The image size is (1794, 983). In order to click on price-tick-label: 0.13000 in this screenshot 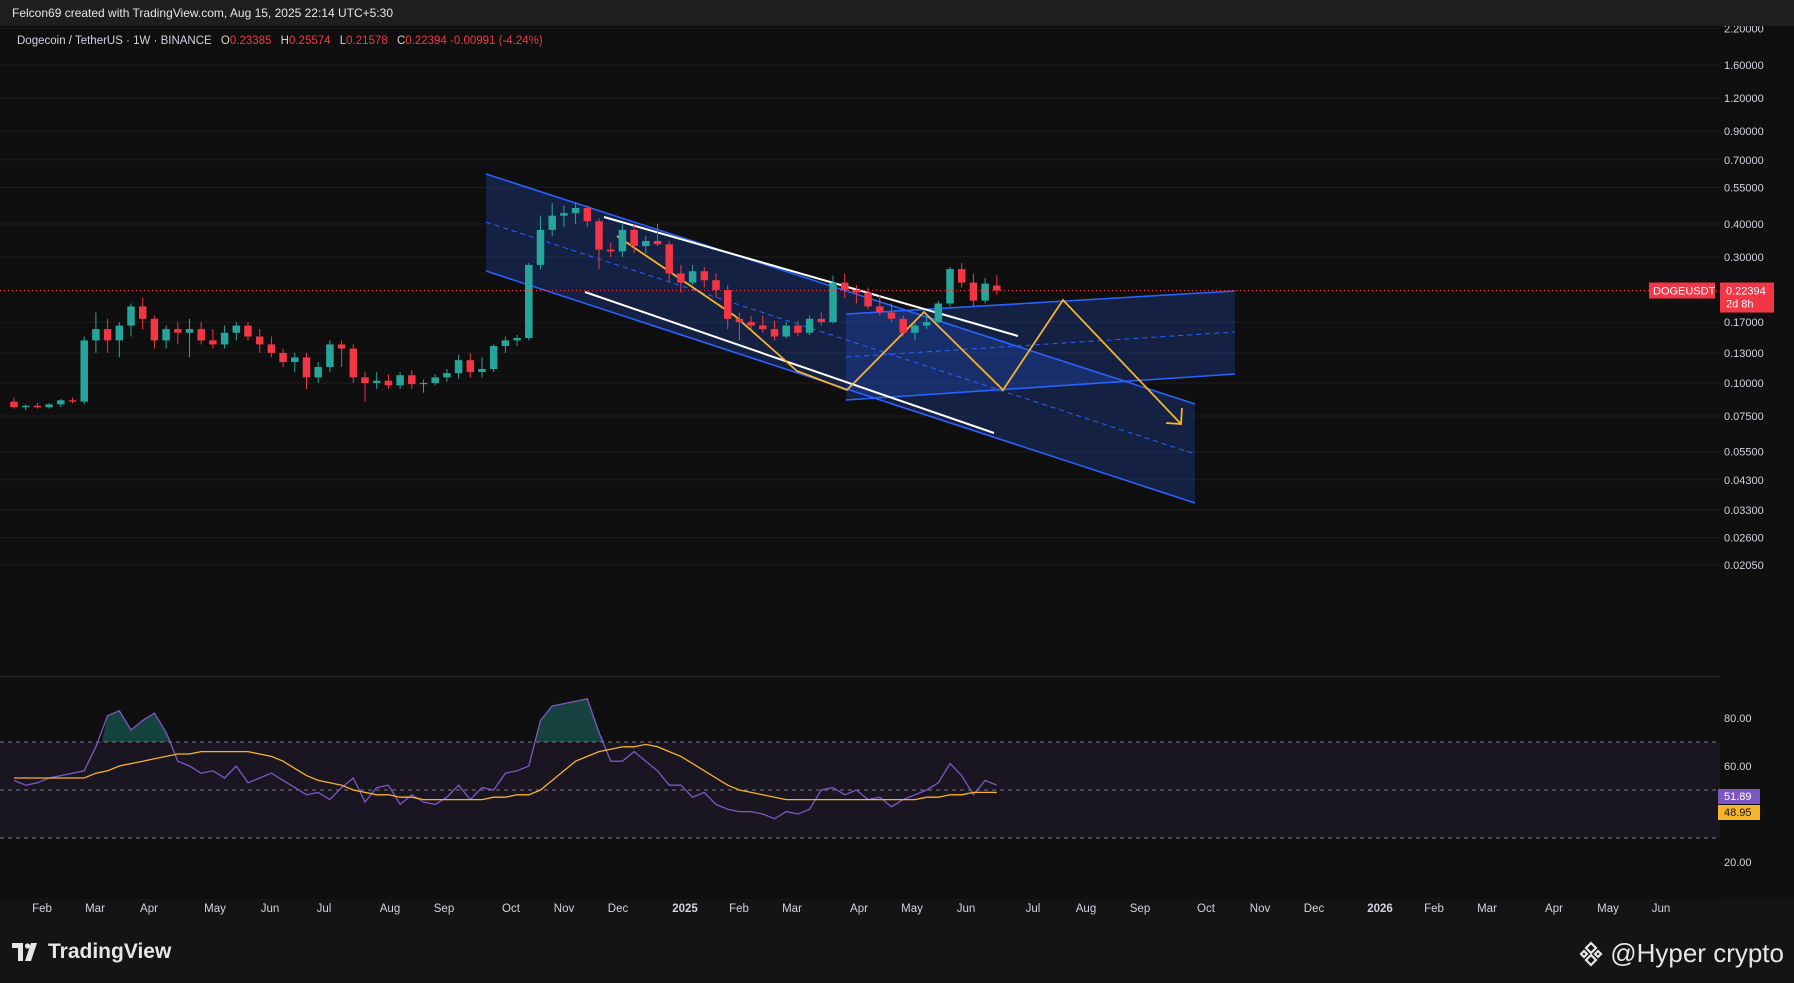, I will do `click(1744, 354)`.